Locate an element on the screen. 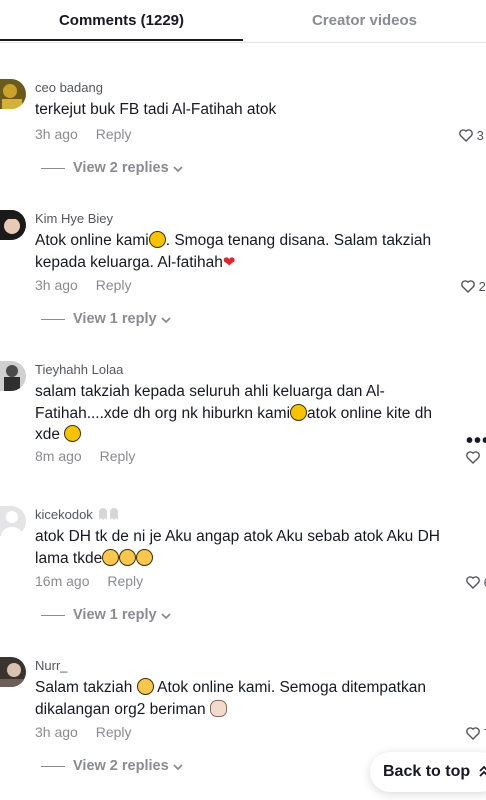  comment-text: terkejut buk FB tadi Al-Fatihah atok is located at coordinates (156, 109).